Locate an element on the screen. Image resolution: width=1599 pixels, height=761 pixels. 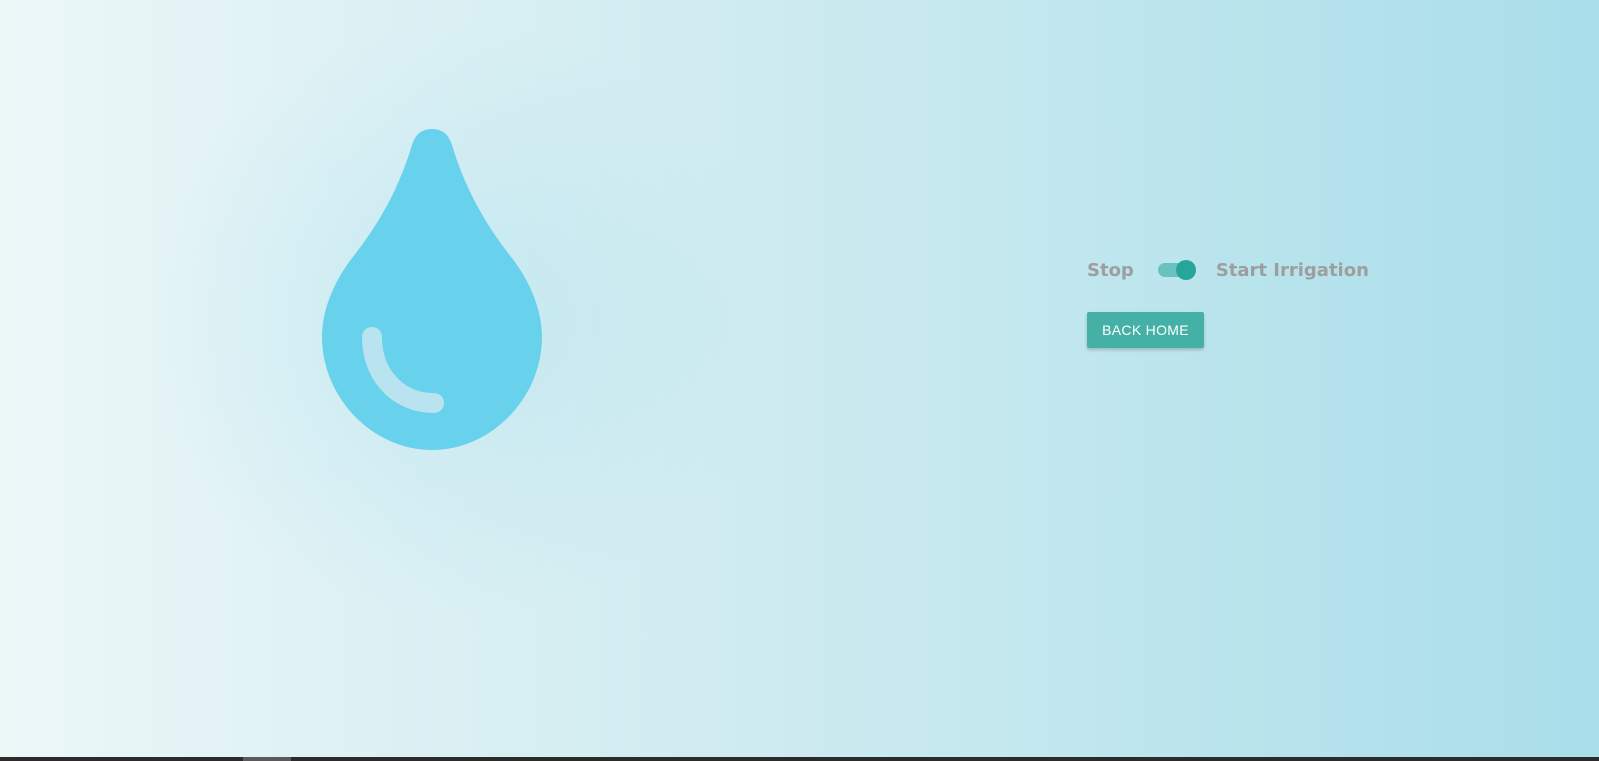
water-drop-icon is located at coordinates (432, 289).